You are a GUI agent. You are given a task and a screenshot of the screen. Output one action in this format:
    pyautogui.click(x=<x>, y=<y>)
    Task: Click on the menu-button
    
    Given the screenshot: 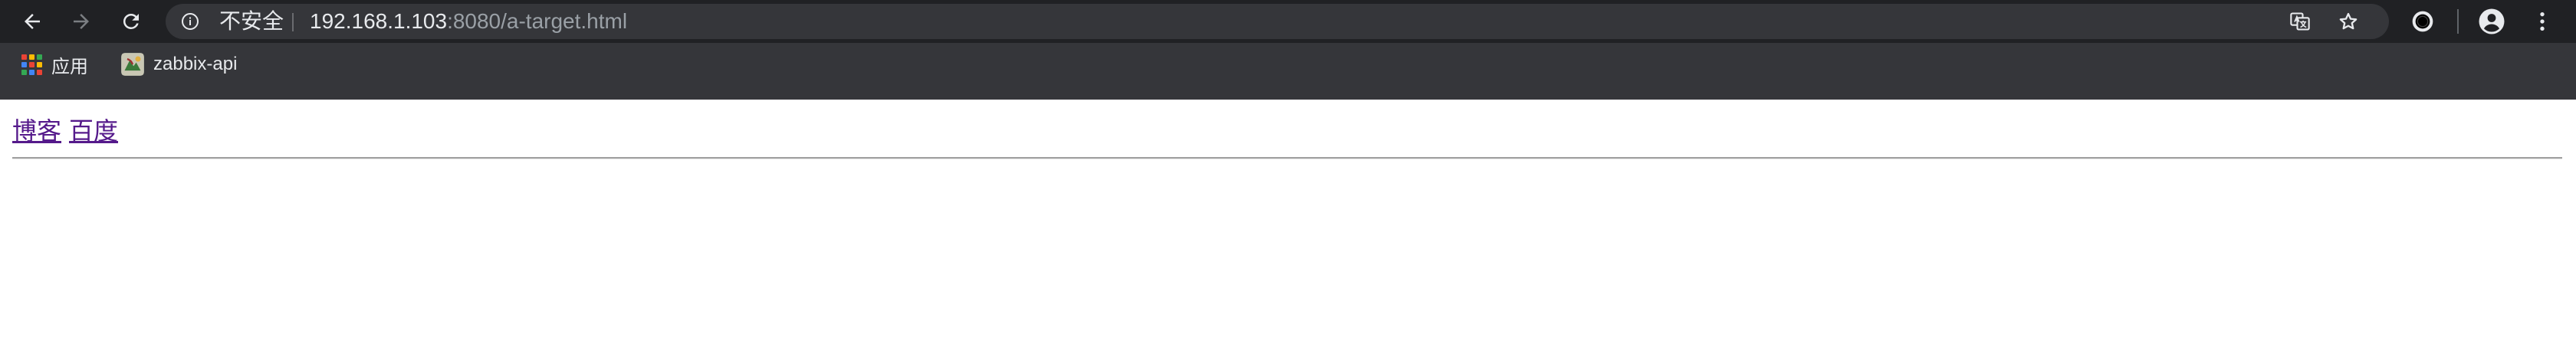 What is the action you would take?
    pyautogui.click(x=2542, y=21)
    